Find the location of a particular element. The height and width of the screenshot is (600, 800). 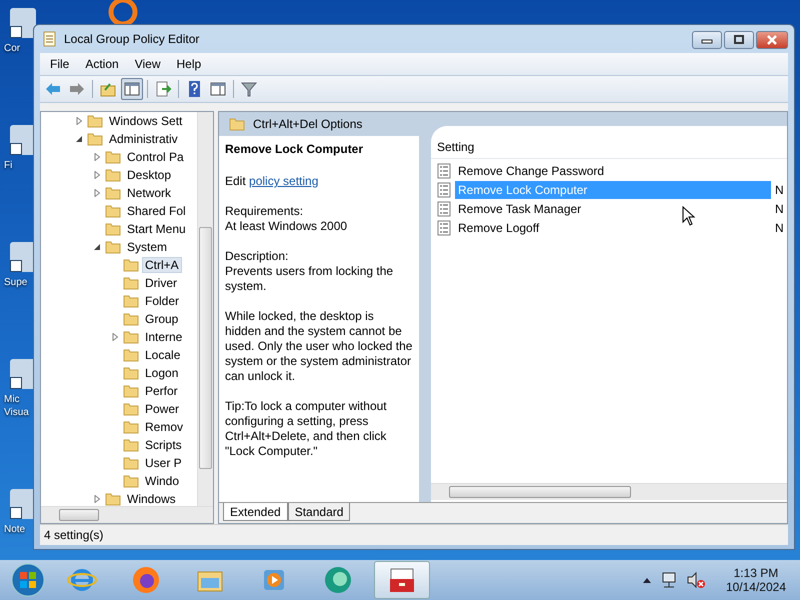

column-header: Setting is located at coordinates (609, 147).